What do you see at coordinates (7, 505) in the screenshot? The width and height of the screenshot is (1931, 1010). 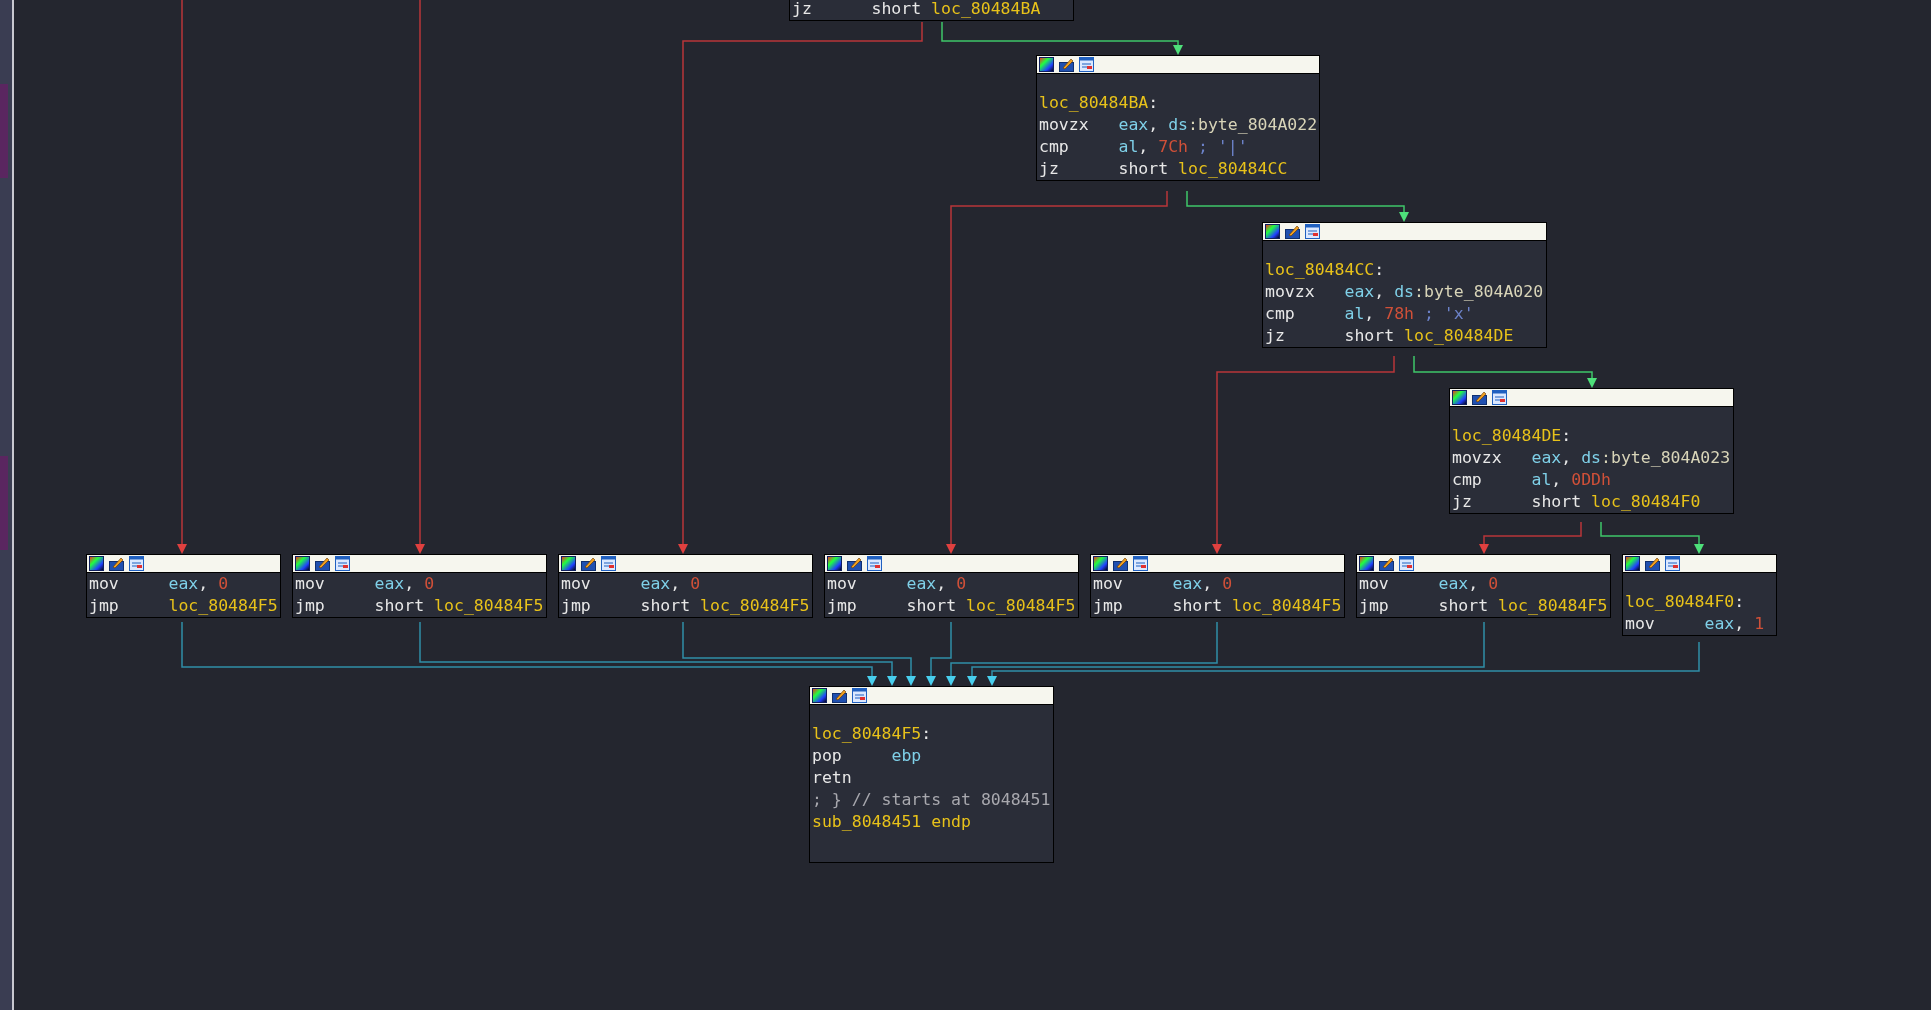 I see `overview-panel` at bounding box center [7, 505].